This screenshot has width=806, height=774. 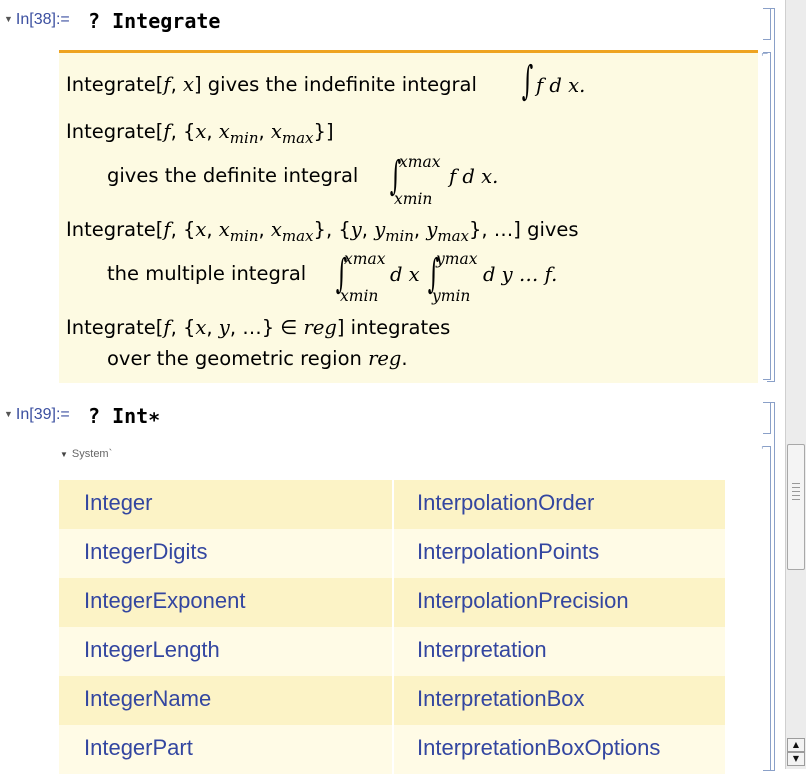 I want to click on symbol-link: IntegerLength, so click(x=152, y=650).